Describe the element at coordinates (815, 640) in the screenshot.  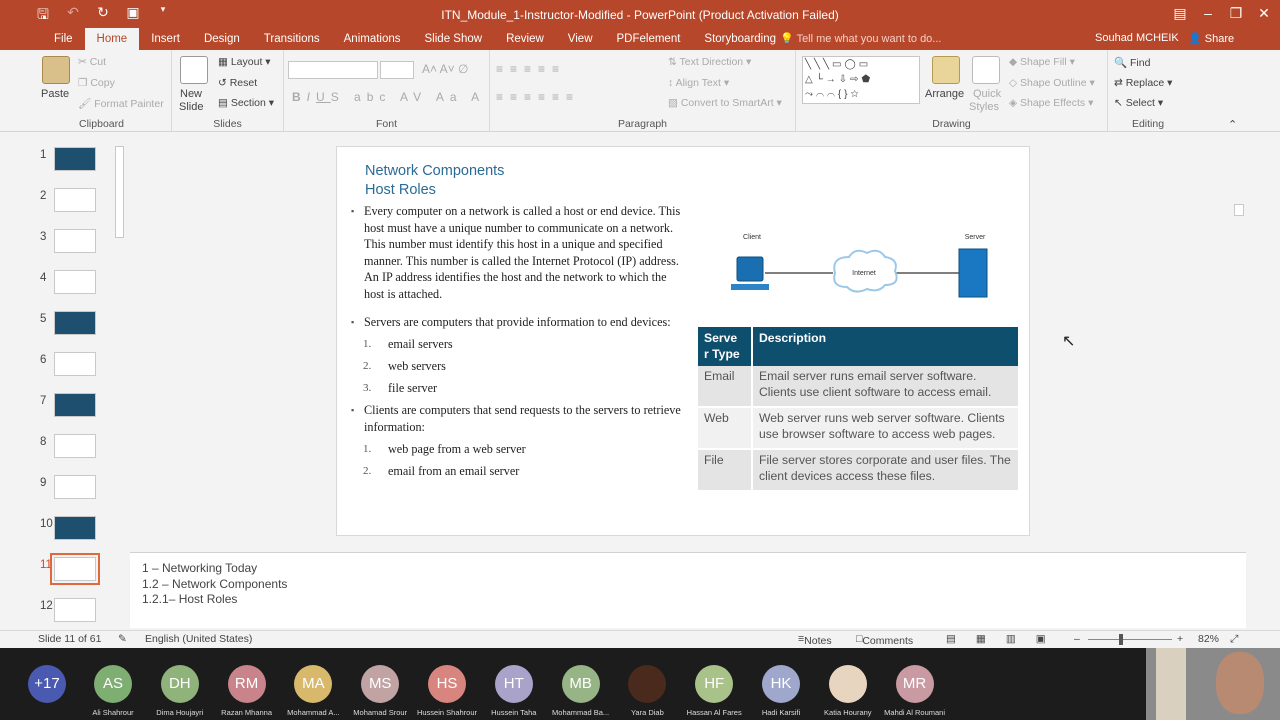
I see `notes-toggle: ≡ Notes` at that location.